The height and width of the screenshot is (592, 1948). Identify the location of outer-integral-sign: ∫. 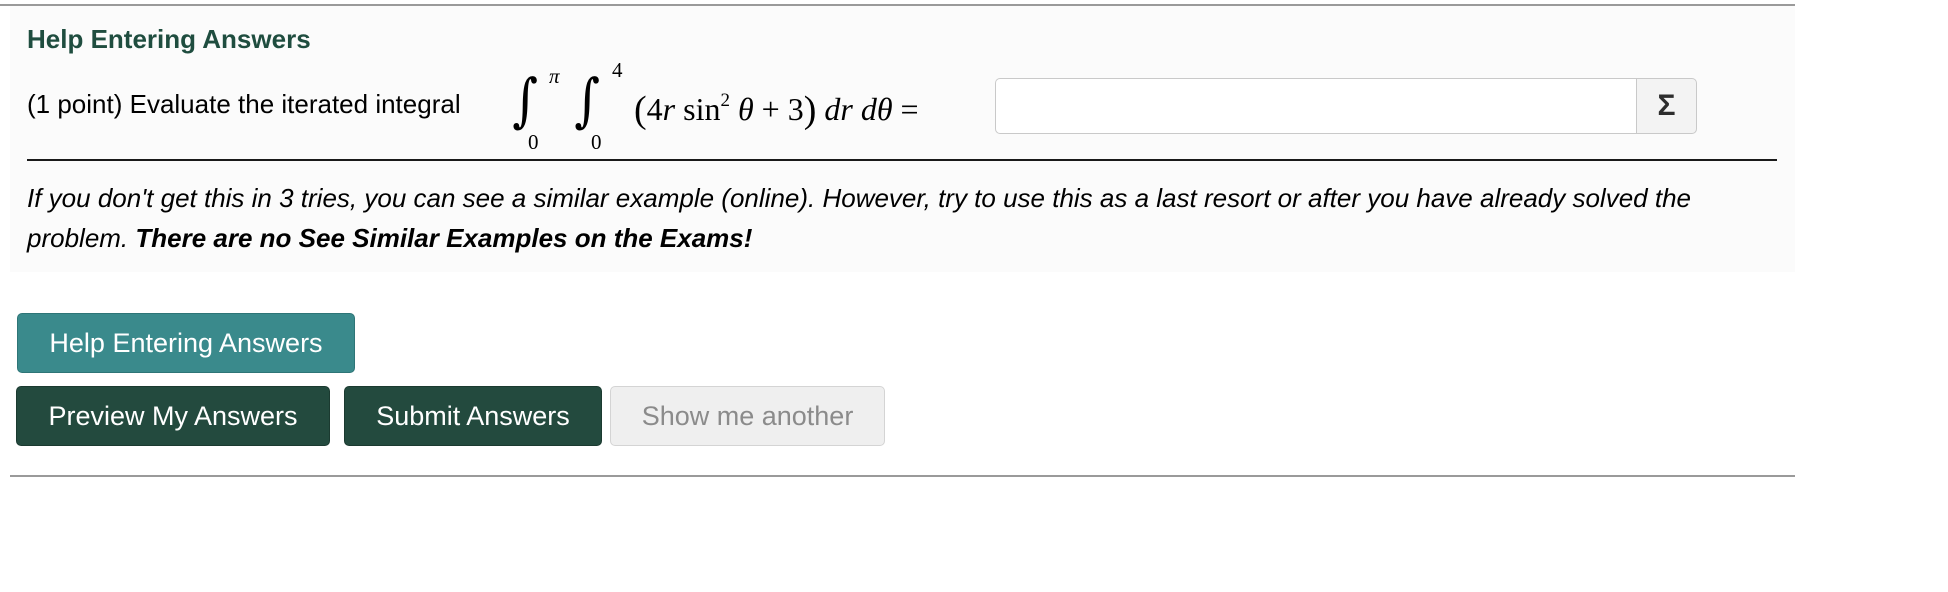
(525, 100).